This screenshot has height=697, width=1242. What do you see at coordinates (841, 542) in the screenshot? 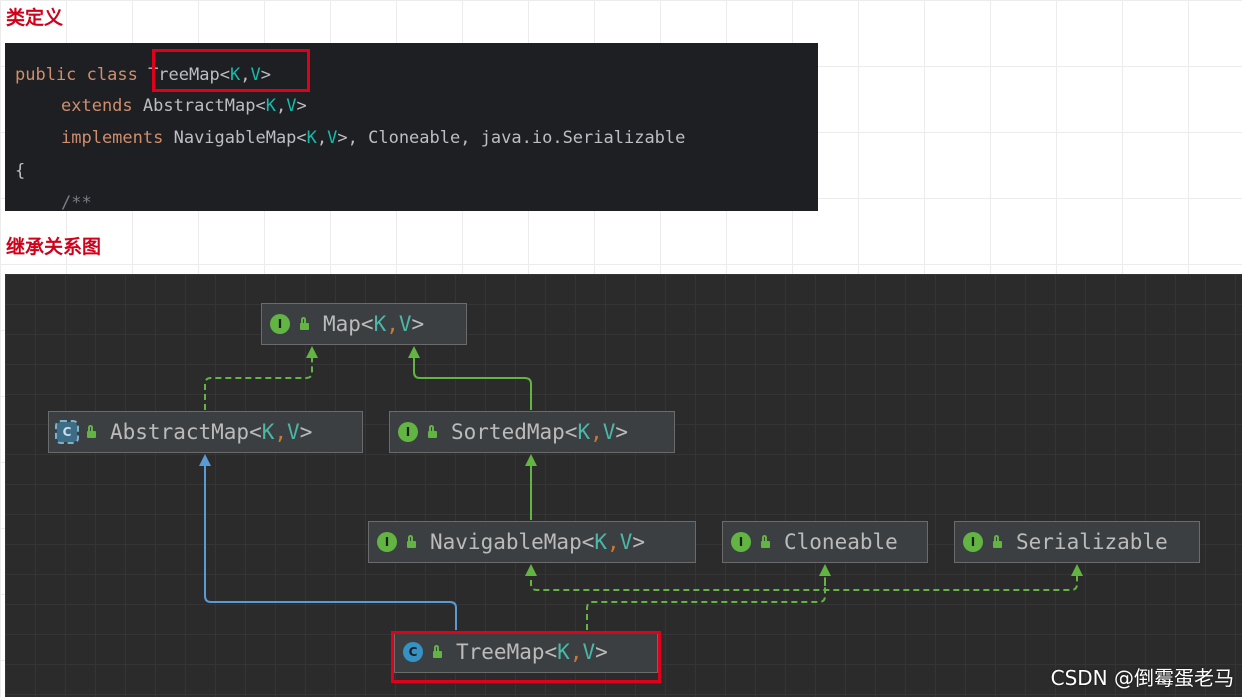
I see `node-name: Cloneable` at bounding box center [841, 542].